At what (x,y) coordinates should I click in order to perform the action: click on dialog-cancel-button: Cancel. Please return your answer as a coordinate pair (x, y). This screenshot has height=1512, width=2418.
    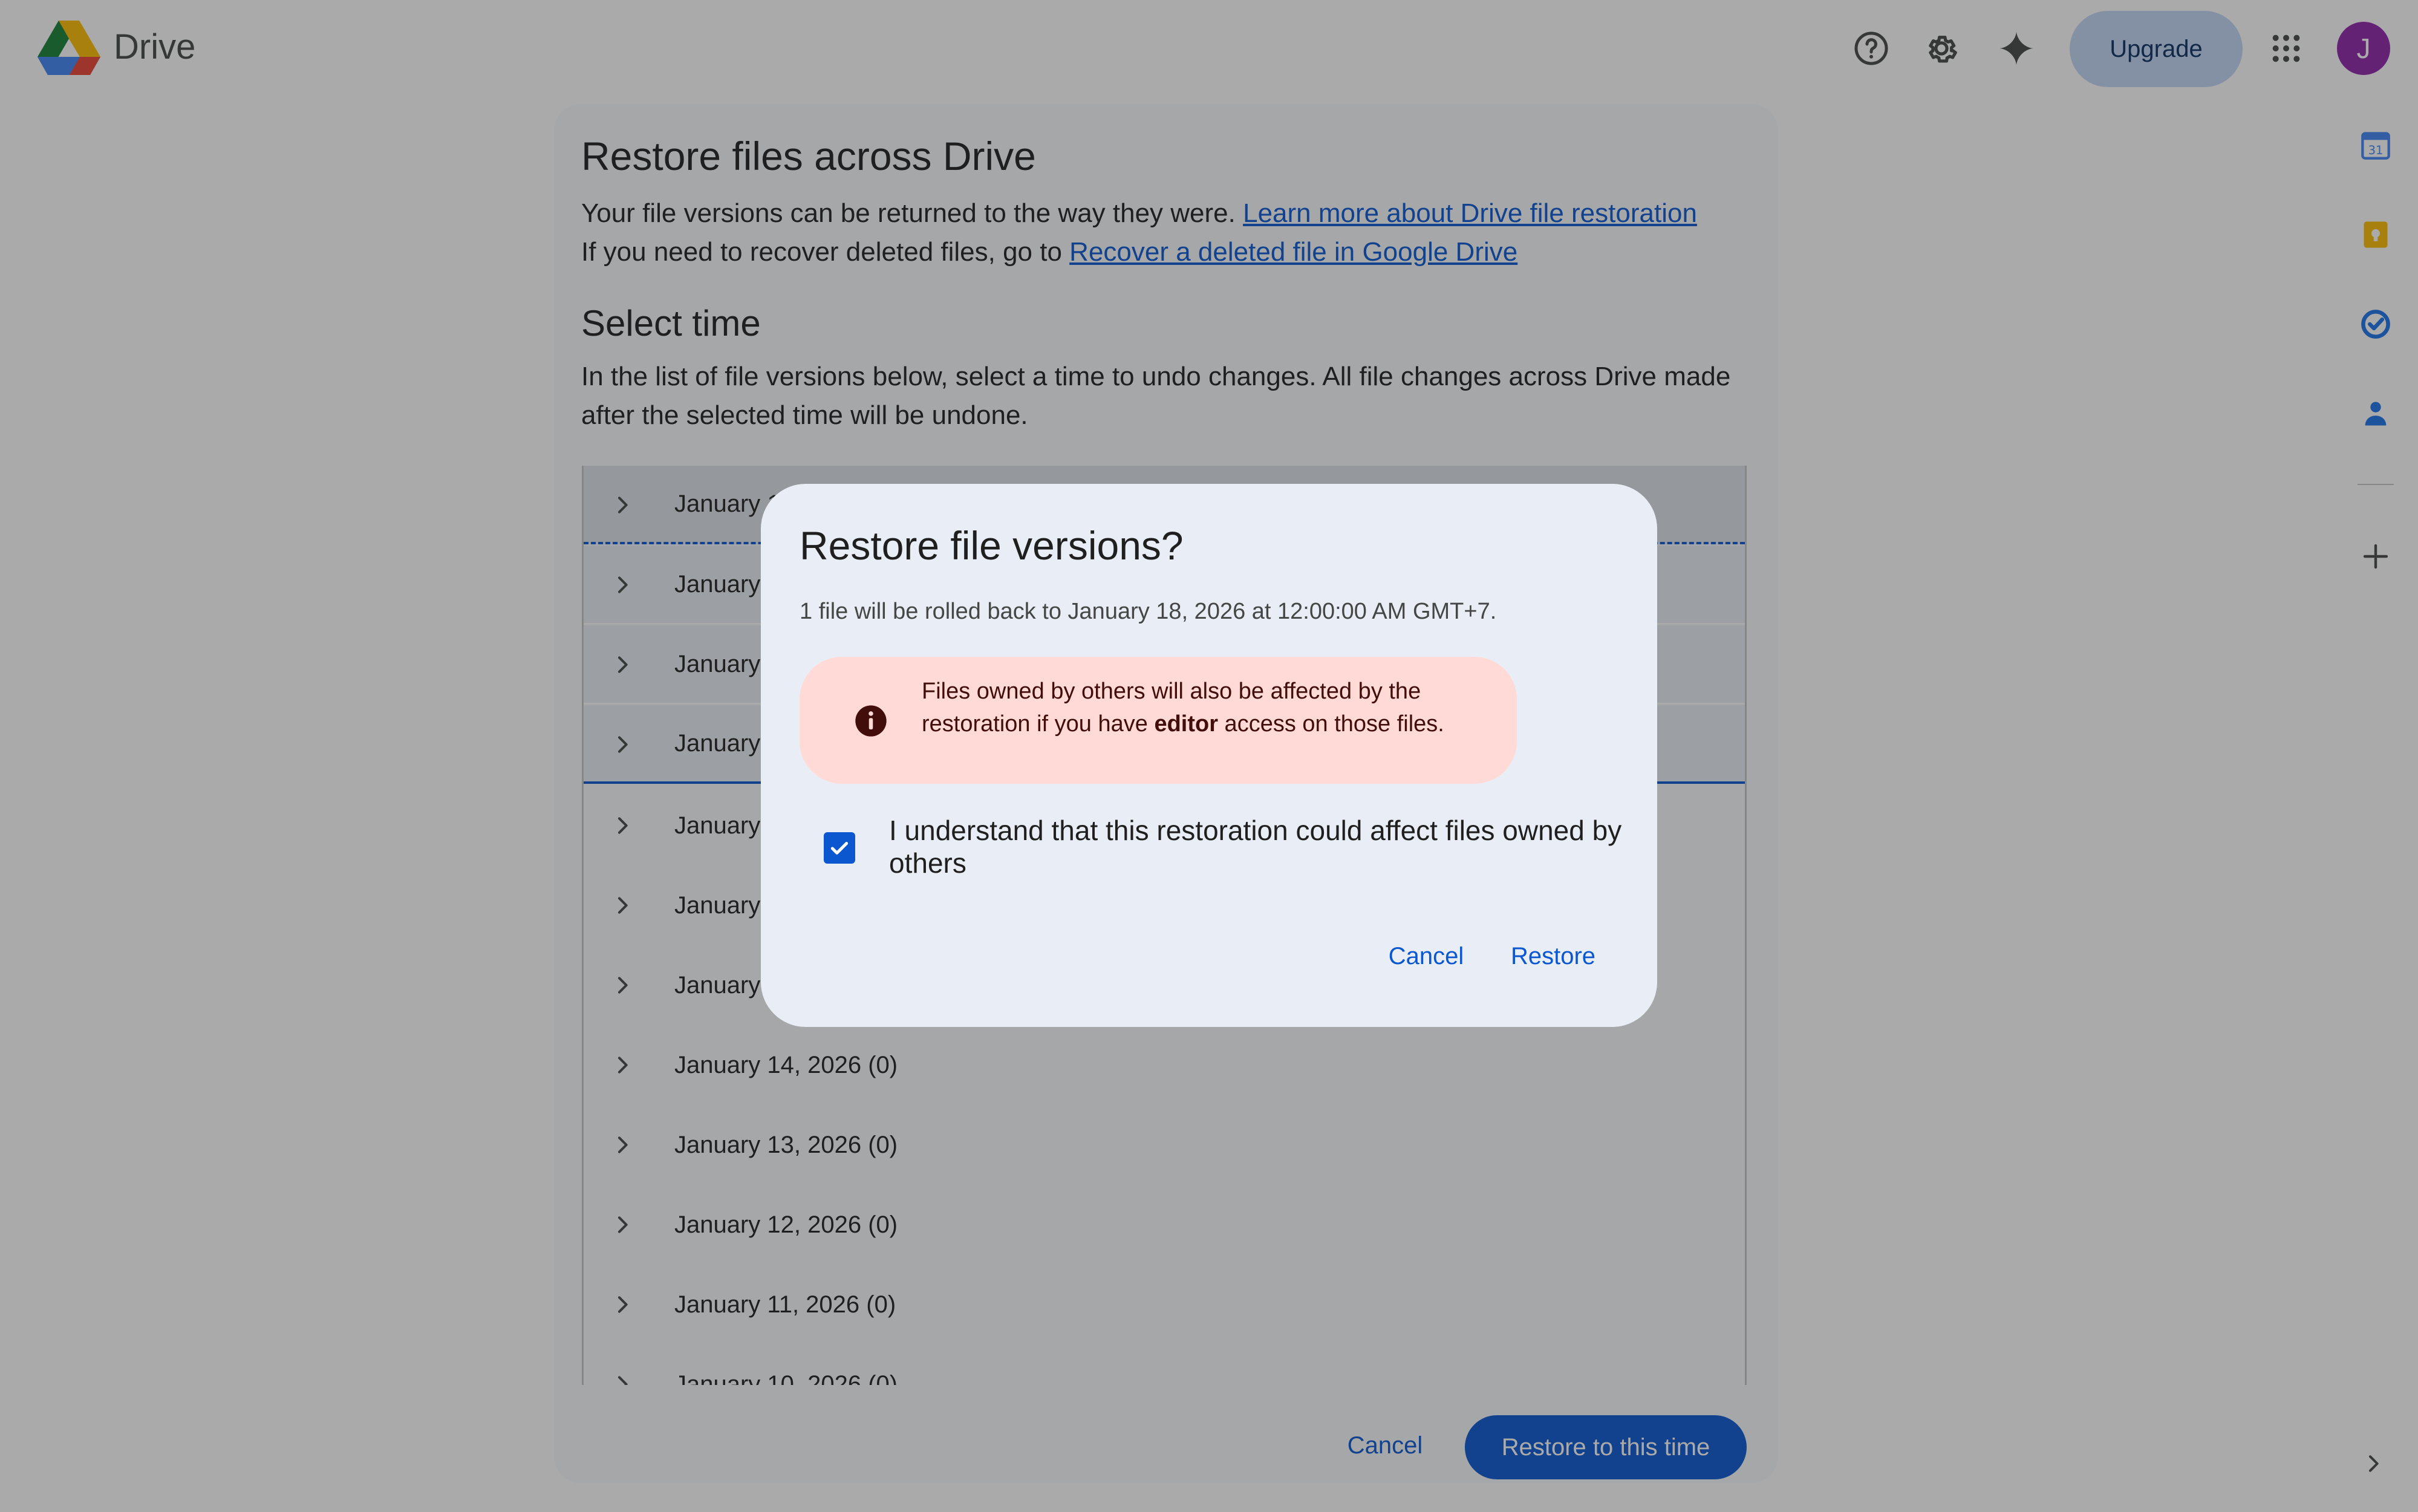
    Looking at the image, I should click on (1426, 956).